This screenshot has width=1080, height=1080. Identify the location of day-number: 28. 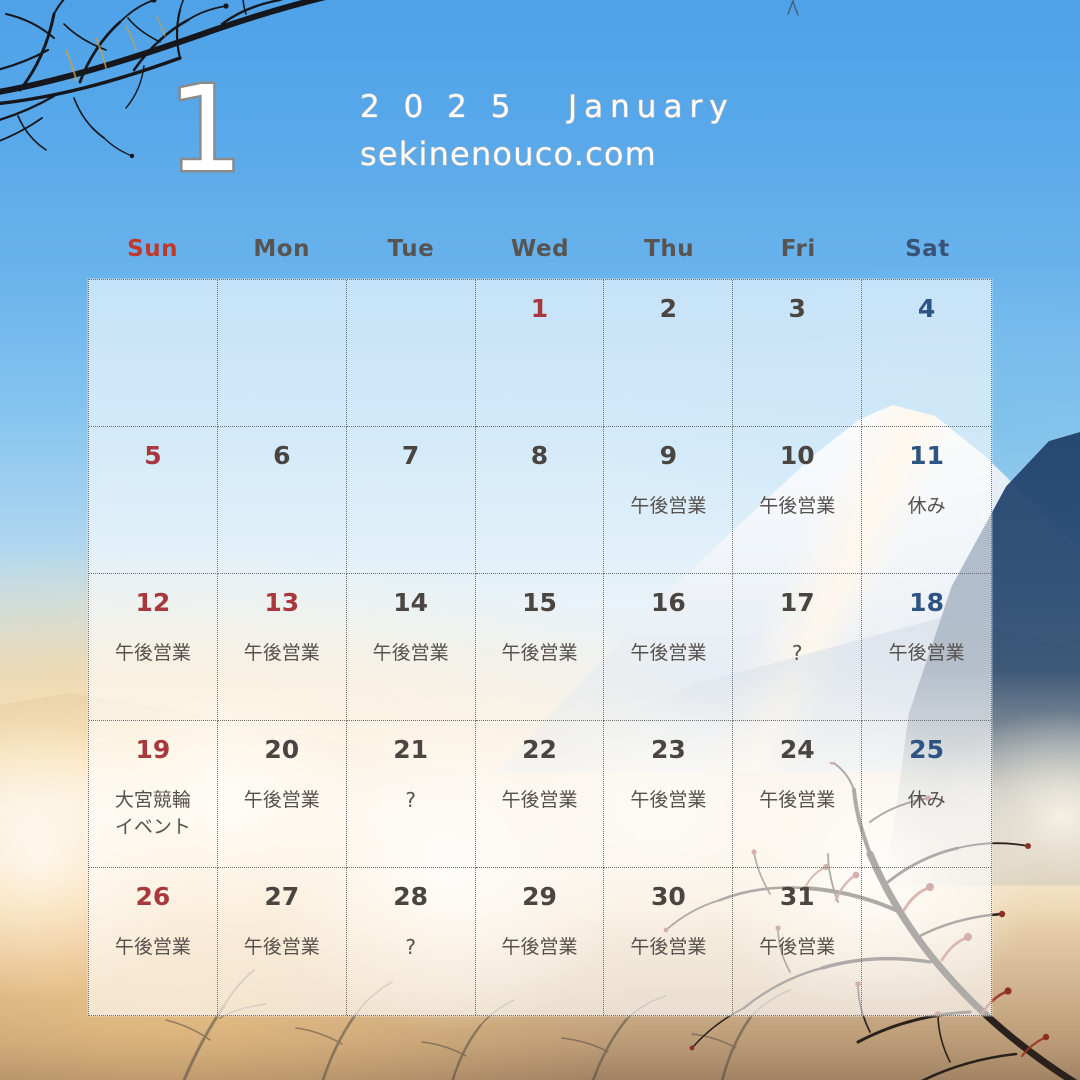
(411, 896).